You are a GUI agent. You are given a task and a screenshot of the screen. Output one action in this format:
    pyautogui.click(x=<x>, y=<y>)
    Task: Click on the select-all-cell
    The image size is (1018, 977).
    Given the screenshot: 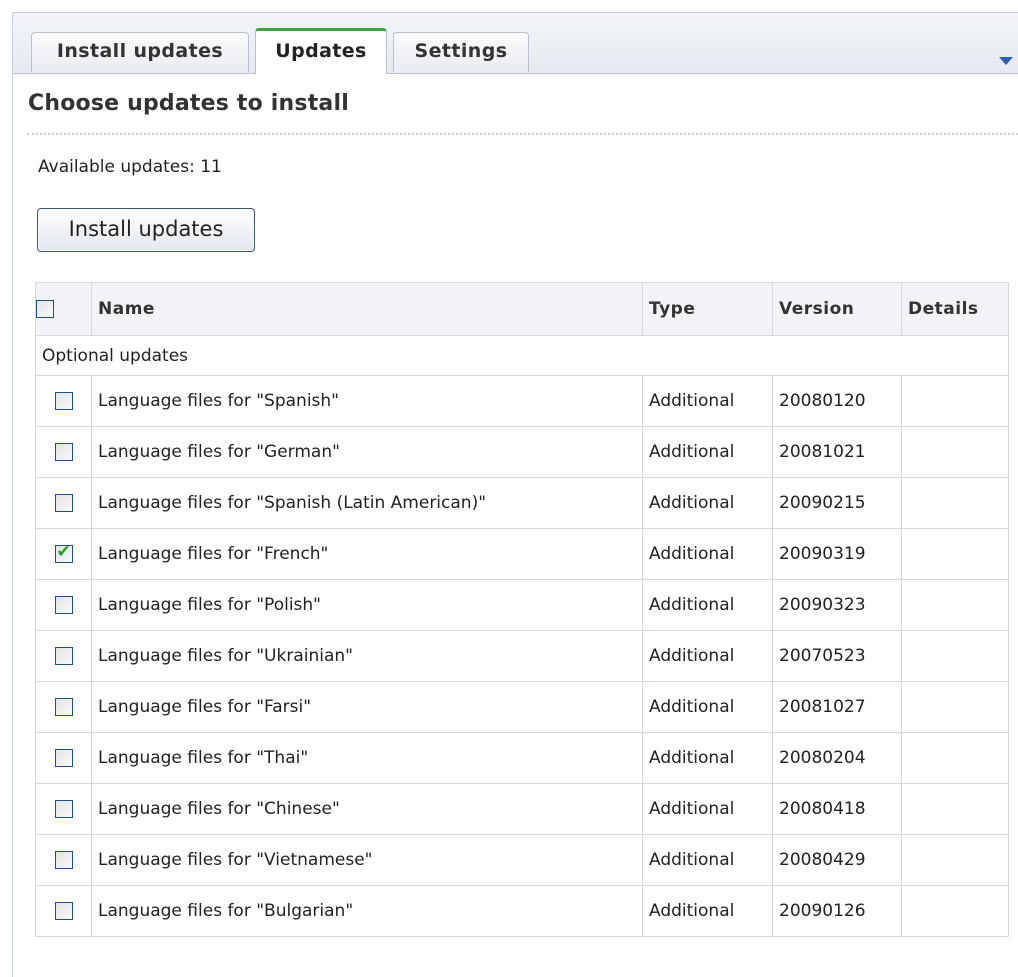 What is the action you would take?
    pyautogui.click(x=63, y=309)
    